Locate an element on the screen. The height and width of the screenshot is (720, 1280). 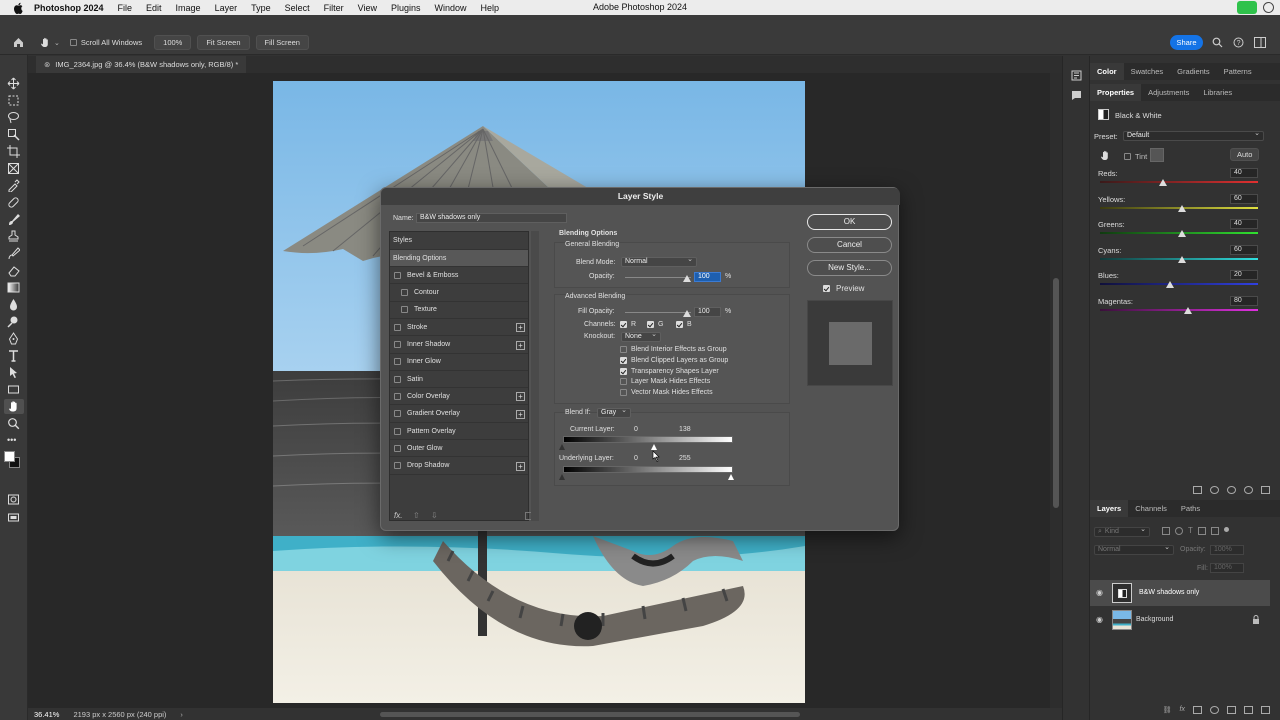
menu-filter: Filter is located at coordinates (334, 8).